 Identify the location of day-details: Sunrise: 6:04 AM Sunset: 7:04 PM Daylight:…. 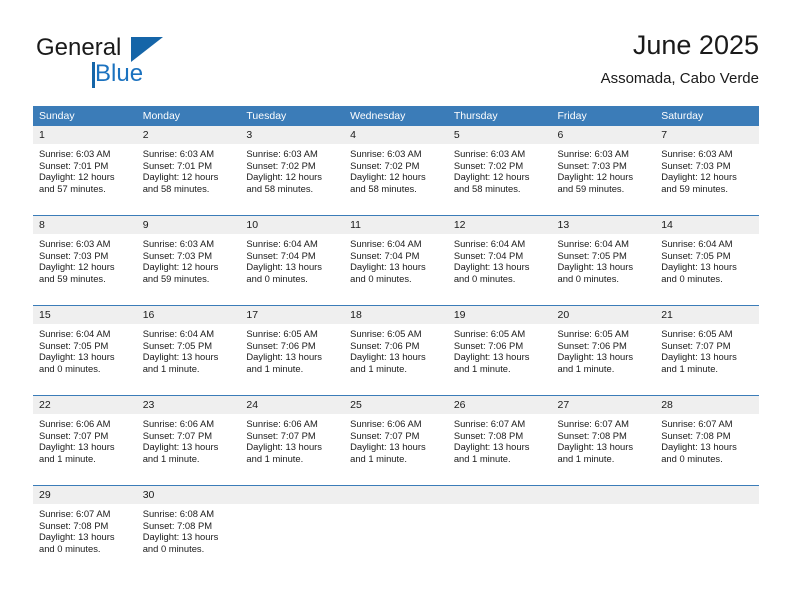
(396, 259).